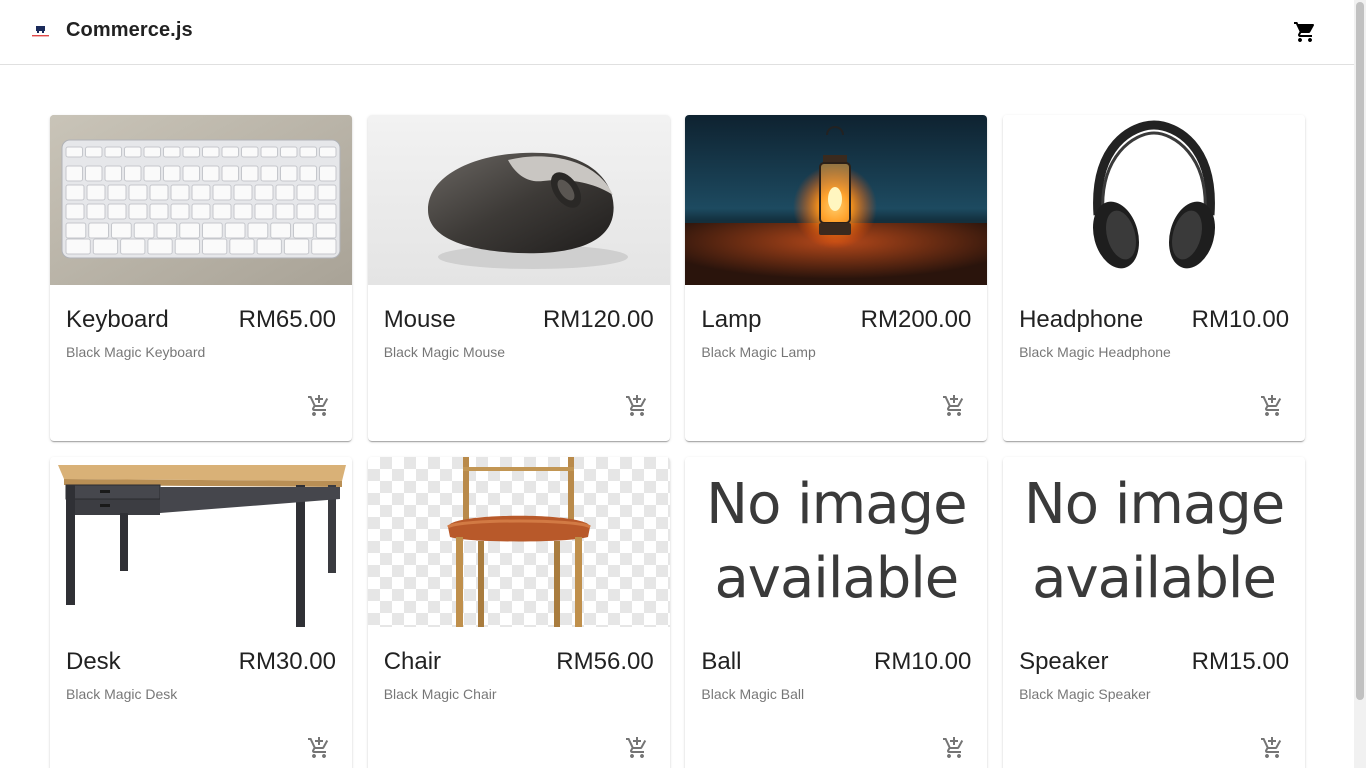 The image size is (1366, 768). What do you see at coordinates (1360, 351) in the screenshot?
I see `scrollbar-thumb` at bounding box center [1360, 351].